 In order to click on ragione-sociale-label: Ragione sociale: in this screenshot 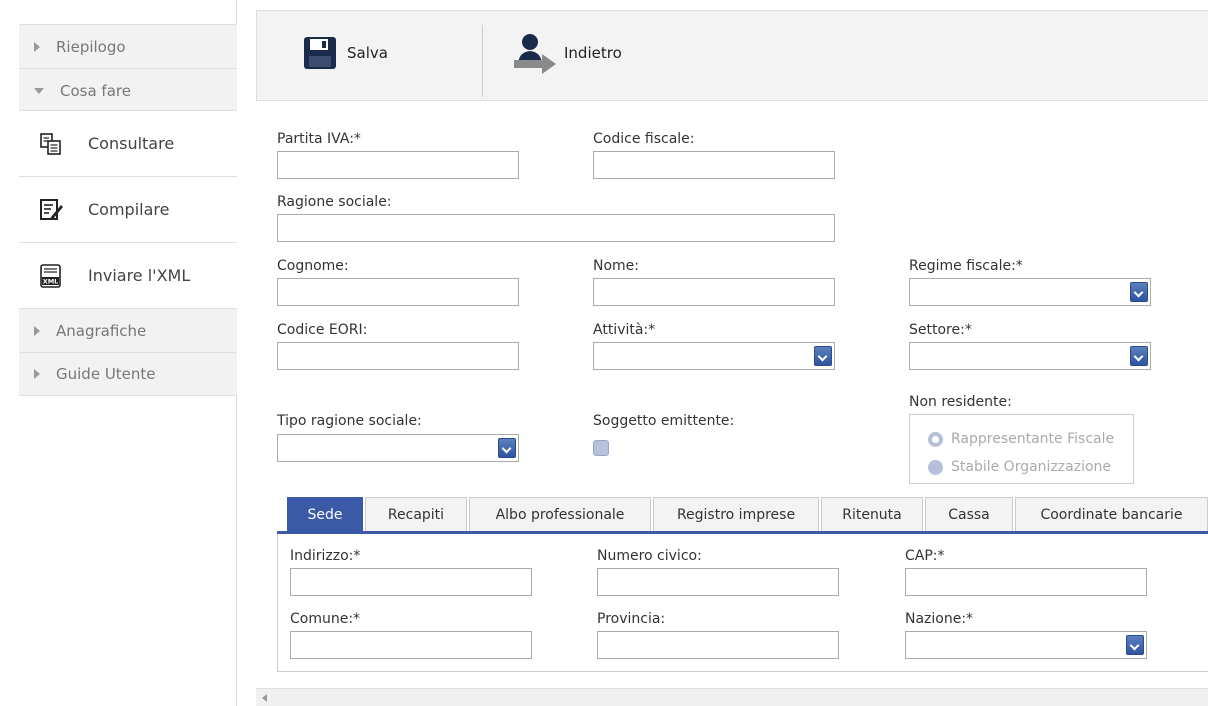, I will do `click(334, 202)`.